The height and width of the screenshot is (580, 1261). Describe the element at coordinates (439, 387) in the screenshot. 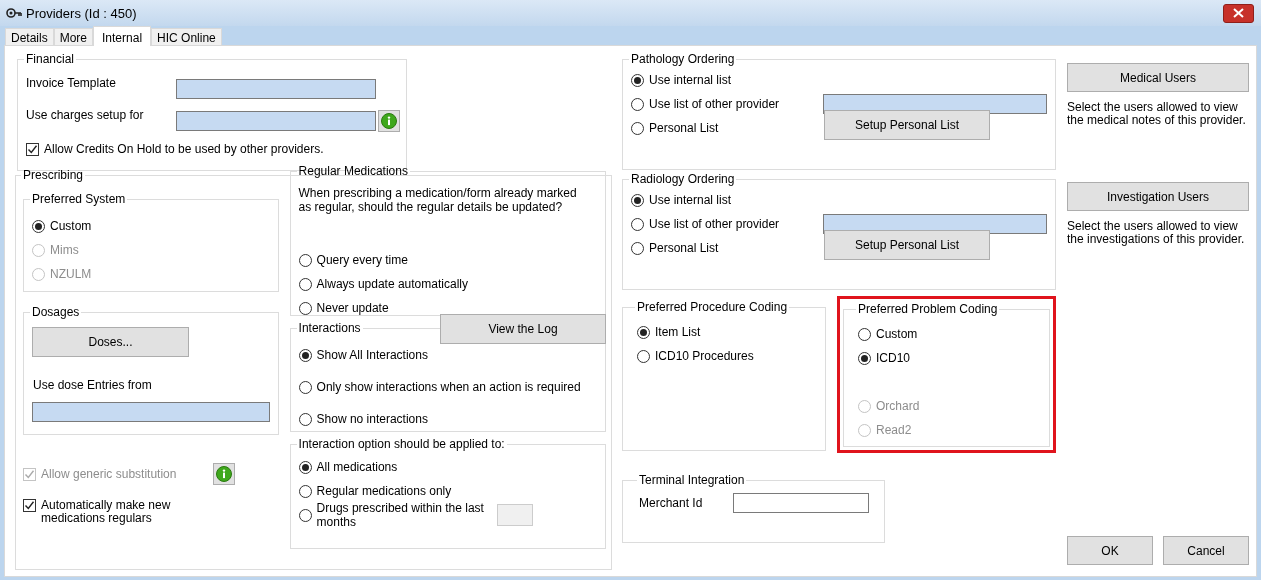

I see `radio-button: Only show interactions when an action is required` at that location.